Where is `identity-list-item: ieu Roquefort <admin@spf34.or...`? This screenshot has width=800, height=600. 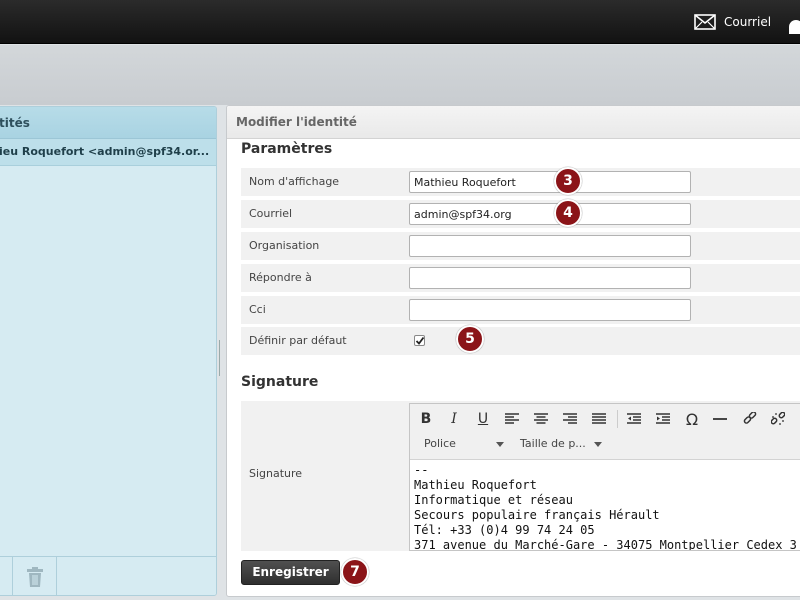
identity-list-item: ieu Roquefort <admin@spf34.or... is located at coordinates (108, 152).